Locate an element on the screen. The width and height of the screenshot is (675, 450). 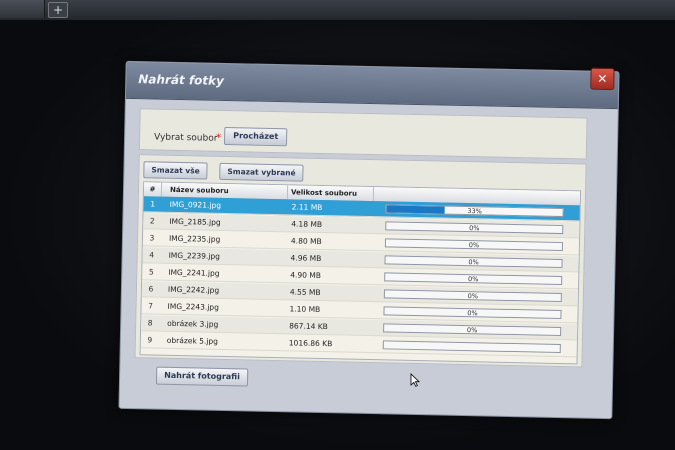
file-size: 1016.86 KB is located at coordinates (310, 343).